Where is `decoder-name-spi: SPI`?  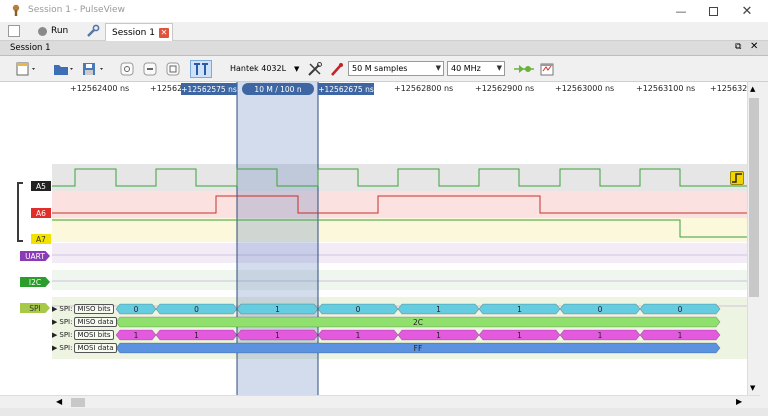 decoder-name-spi: SPI is located at coordinates (35, 308).